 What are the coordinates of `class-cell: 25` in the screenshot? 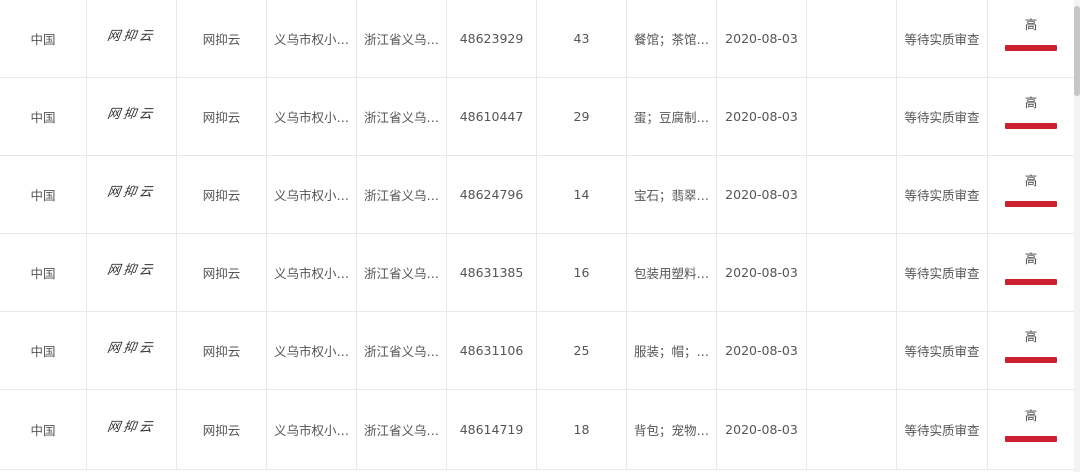 It's located at (582, 350).